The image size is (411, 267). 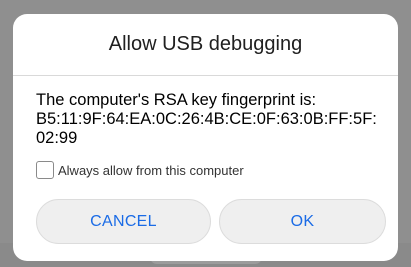 I want to click on always-allow-row: Always allow from this computer, so click(x=140, y=170).